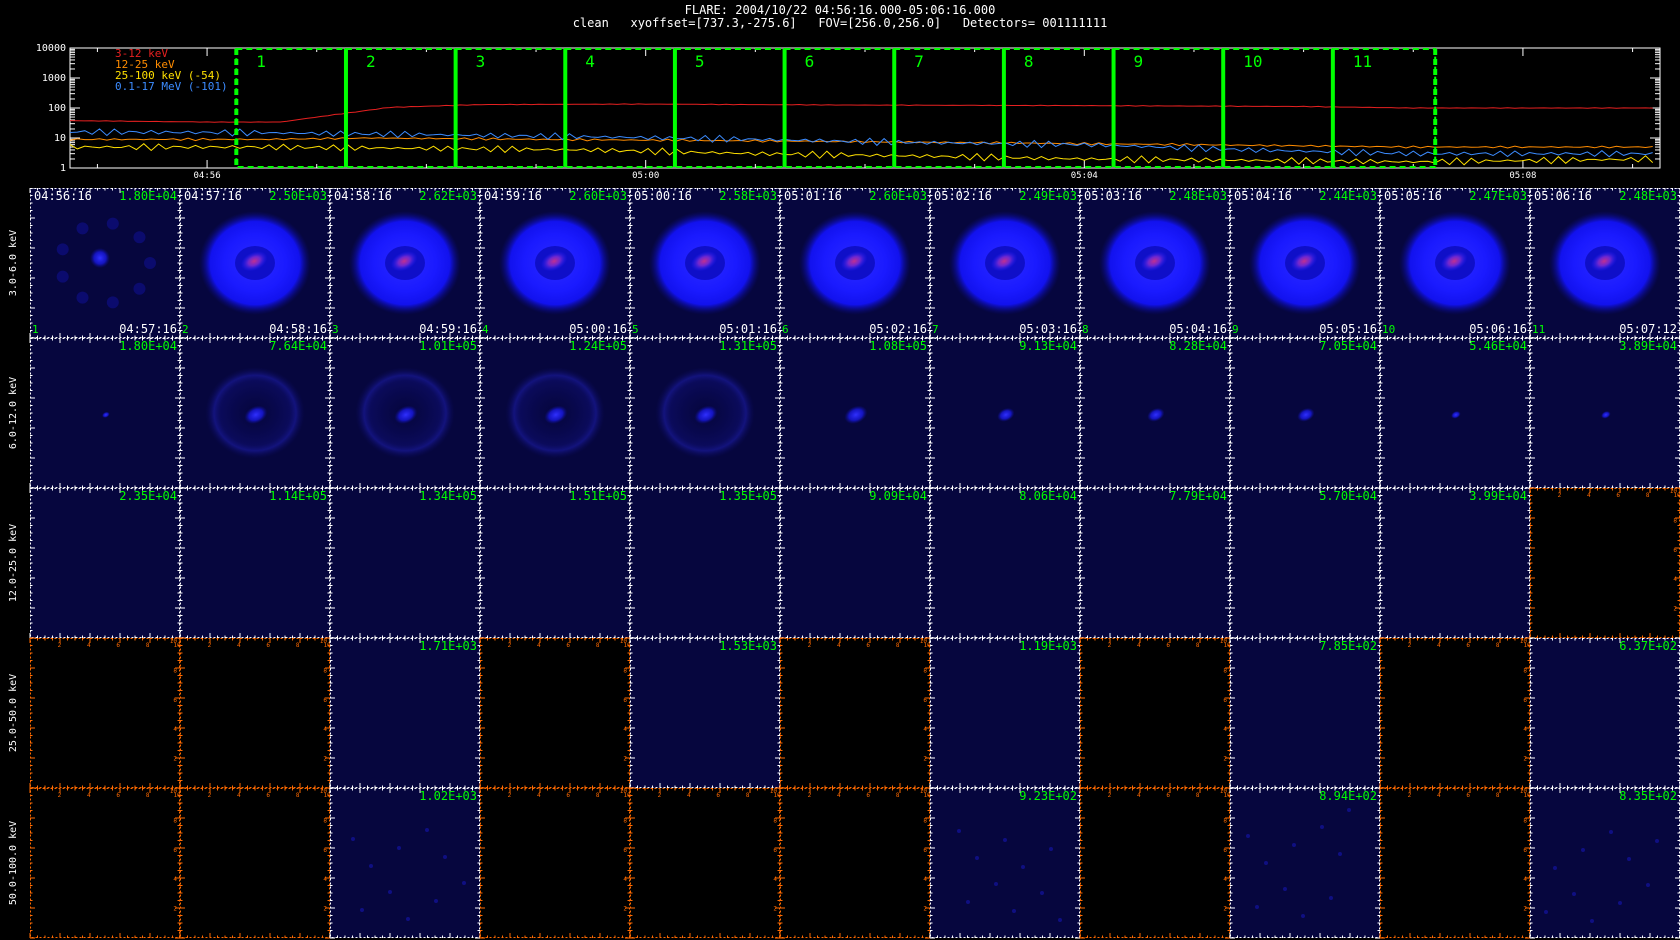  What do you see at coordinates (148, 329) in the screenshot?
I see `panel-end-time: 04:57:16` at bounding box center [148, 329].